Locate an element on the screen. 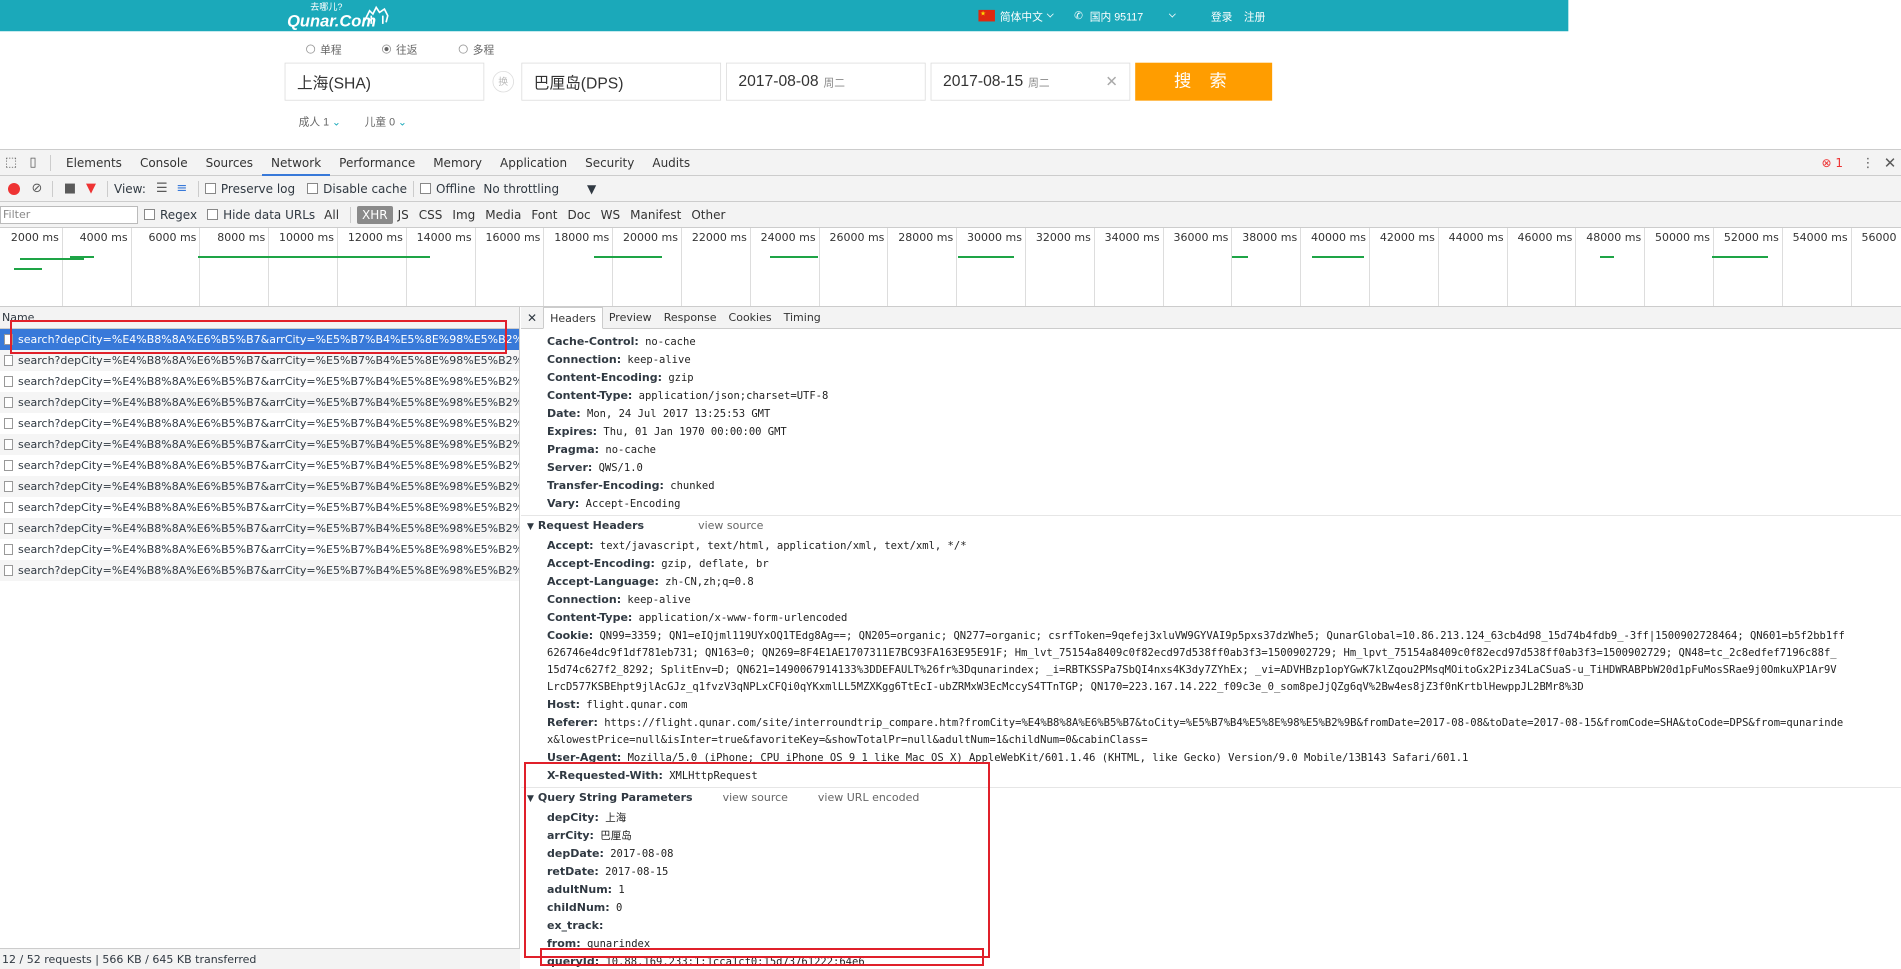 The image size is (1901, 969). waterfall-view-icon: ≡ is located at coordinates (182, 188).